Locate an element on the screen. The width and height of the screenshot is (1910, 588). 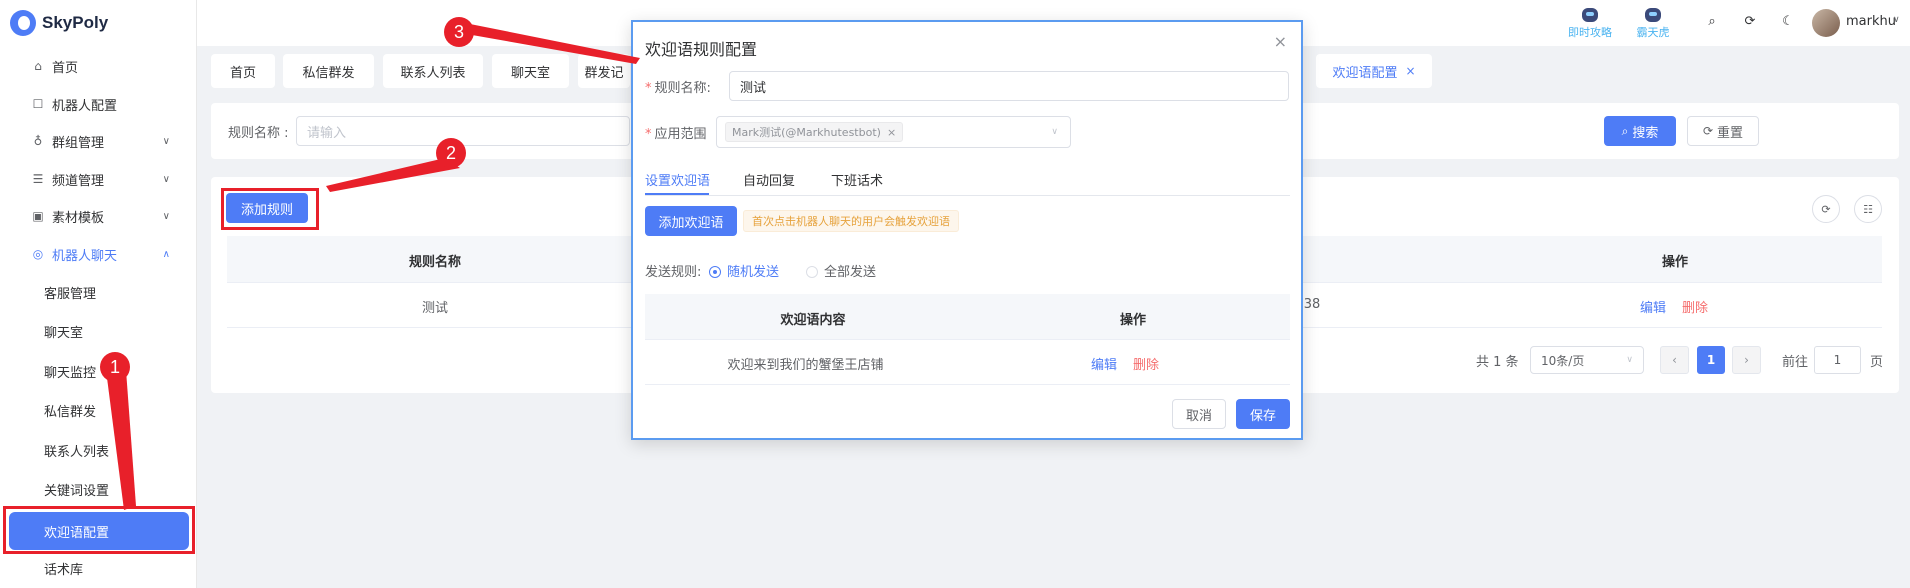
chevron-up-icon: ∧ is located at coordinates (166, 254).